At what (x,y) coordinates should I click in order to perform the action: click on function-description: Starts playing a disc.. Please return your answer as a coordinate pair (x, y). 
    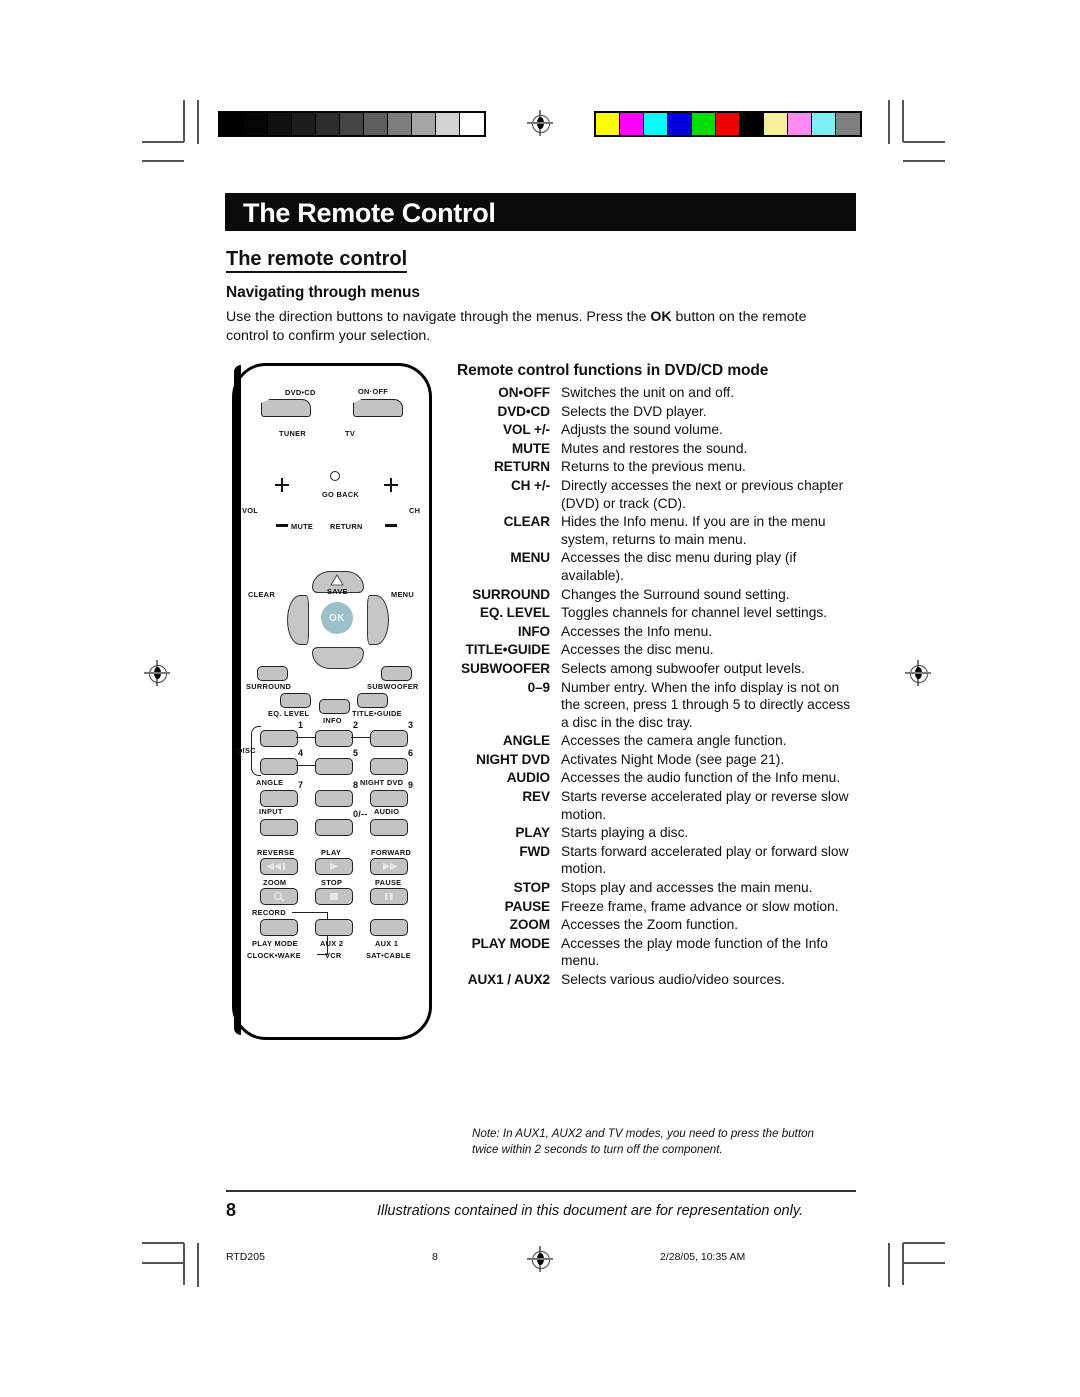
    Looking at the image, I should click on (625, 833).